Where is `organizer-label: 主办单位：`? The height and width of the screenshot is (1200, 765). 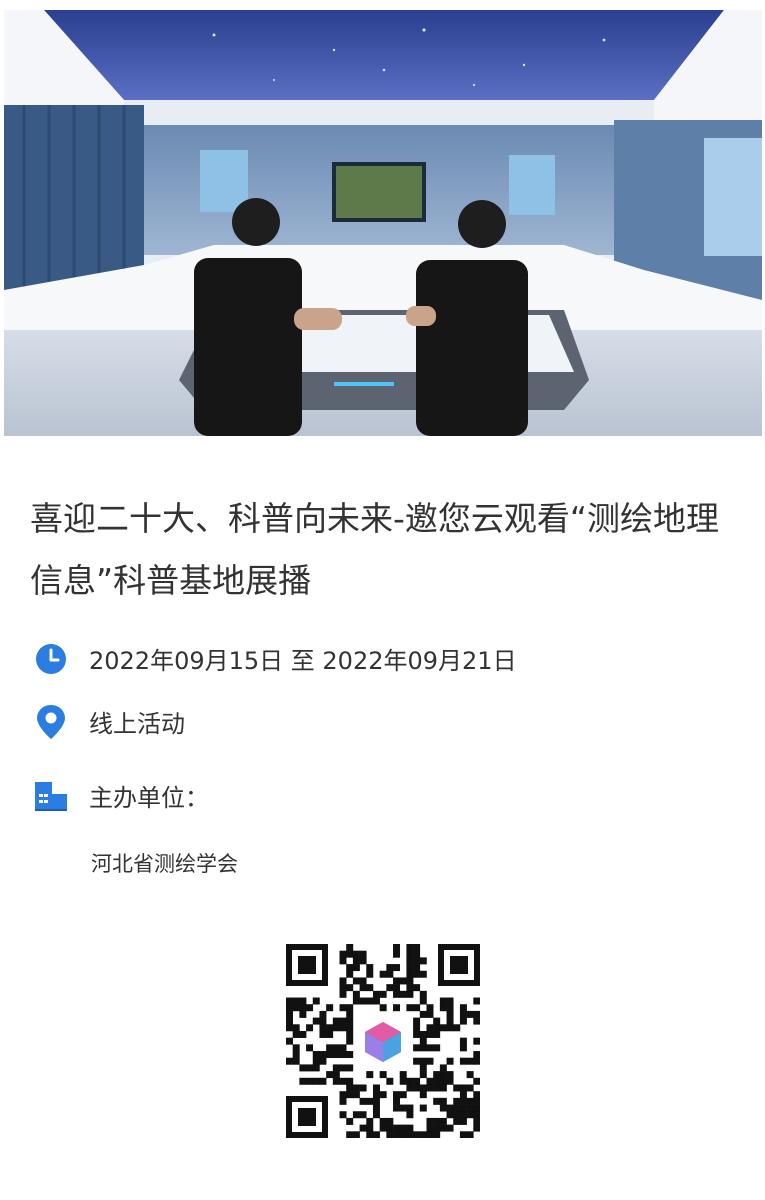 organizer-label: 主办单位： is located at coordinates (149, 798).